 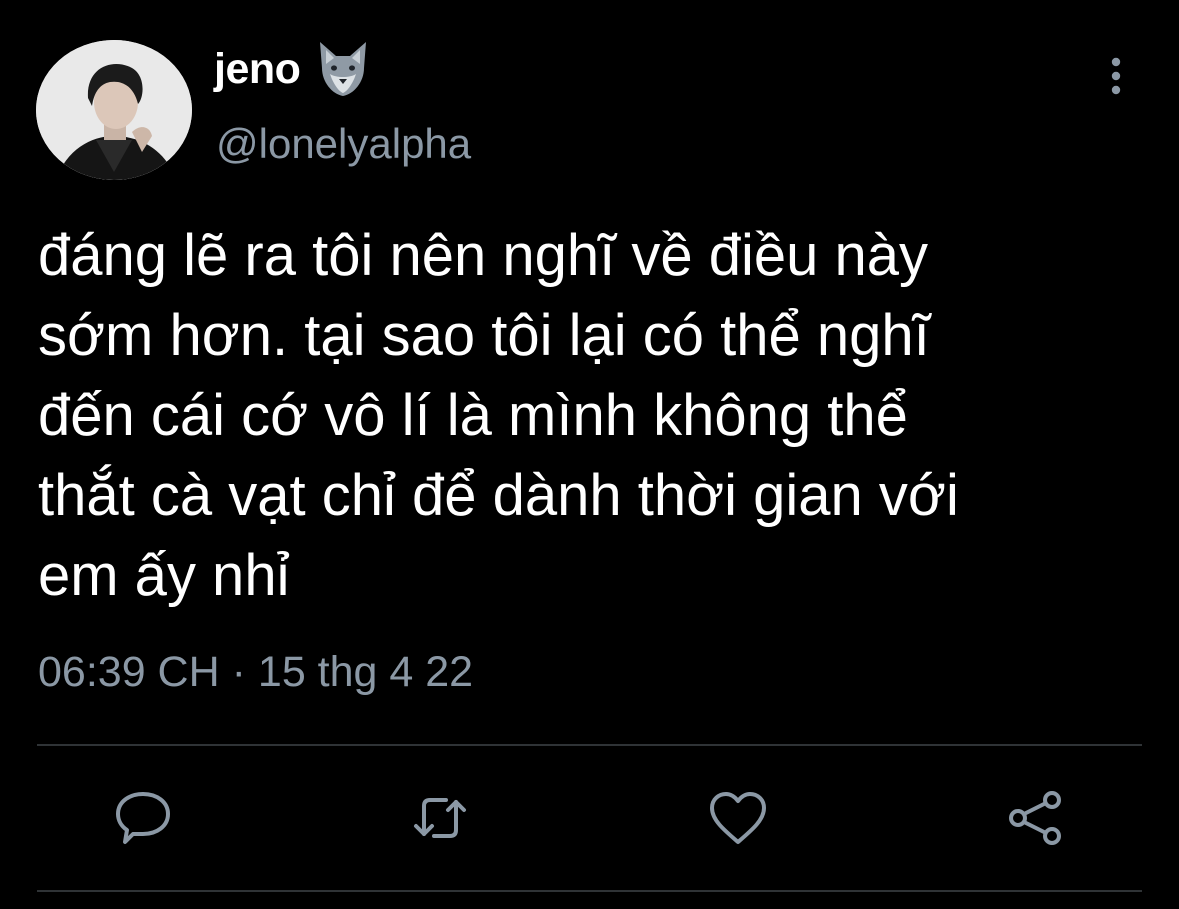 What do you see at coordinates (589, 891) in the screenshot?
I see `divider-bottom` at bounding box center [589, 891].